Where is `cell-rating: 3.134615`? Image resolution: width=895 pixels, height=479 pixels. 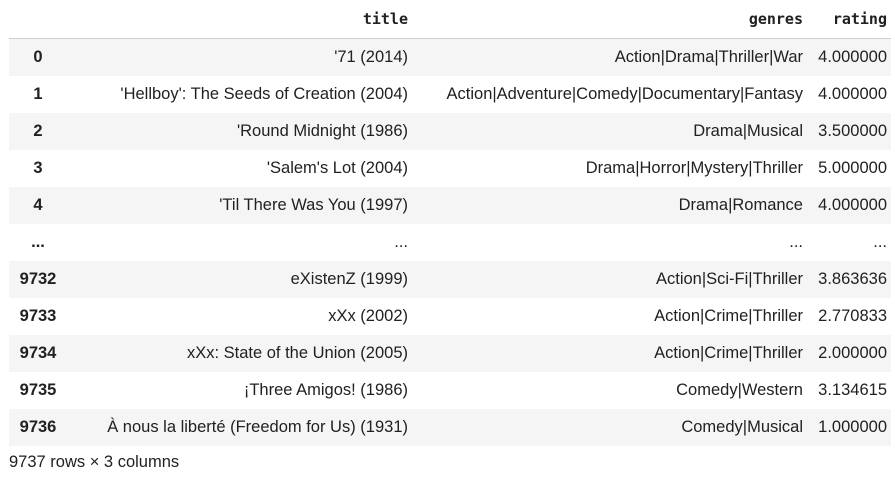
cell-rating: 3.134615 is located at coordinates (852, 390).